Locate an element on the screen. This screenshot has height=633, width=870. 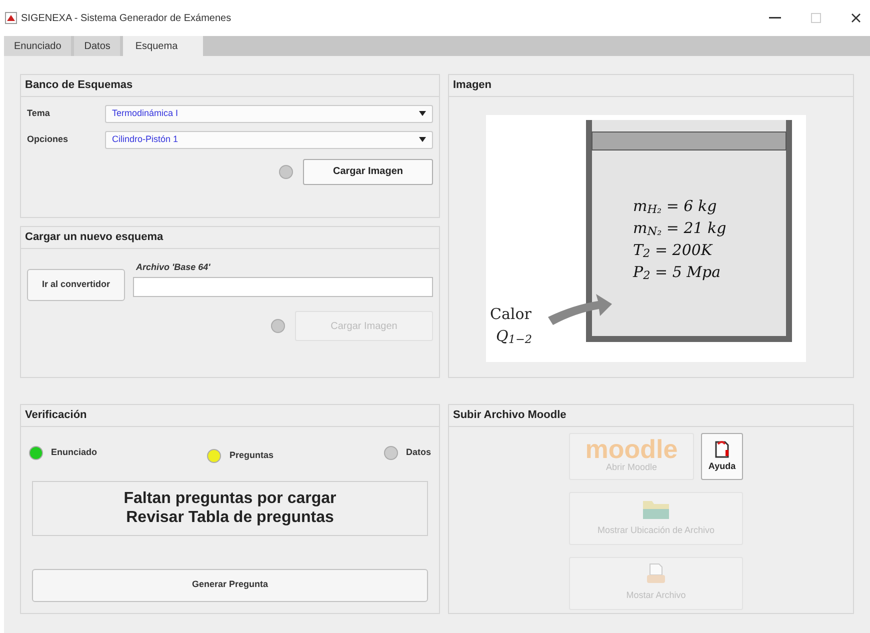
formula-text: T$_{2}$ = 200K is located at coordinates (673, 250).